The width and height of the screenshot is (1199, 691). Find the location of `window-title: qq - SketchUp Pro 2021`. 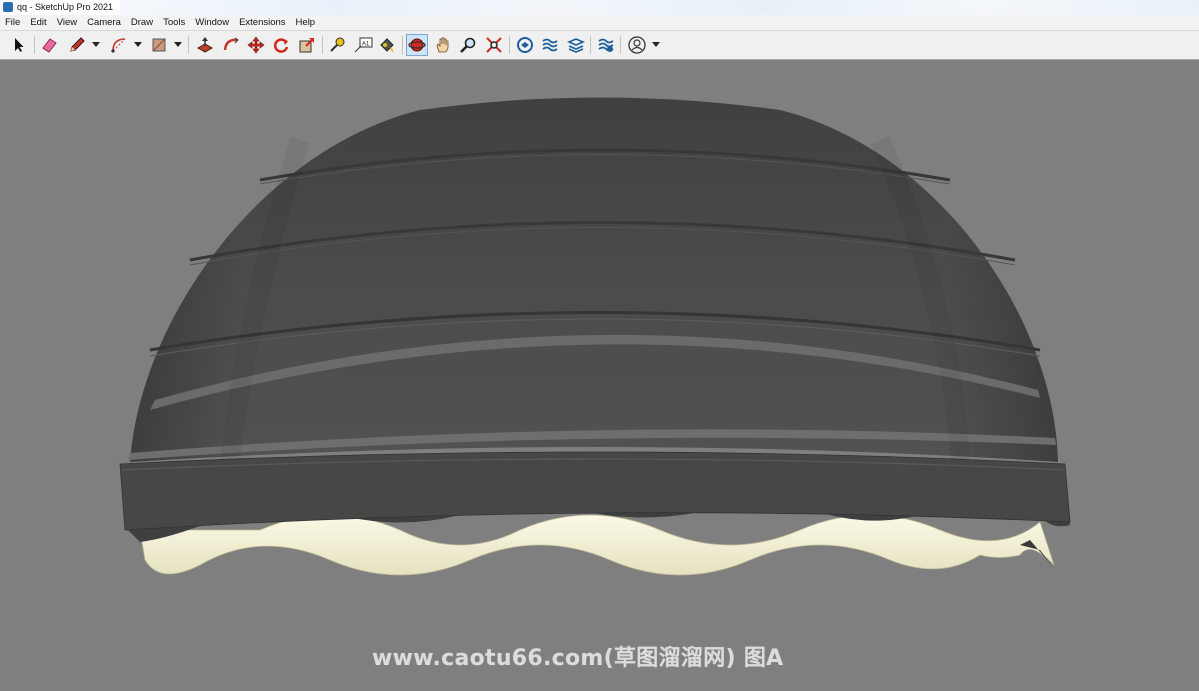

window-title: qq - SketchUp Pro 2021 is located at coordinates (65, 7).